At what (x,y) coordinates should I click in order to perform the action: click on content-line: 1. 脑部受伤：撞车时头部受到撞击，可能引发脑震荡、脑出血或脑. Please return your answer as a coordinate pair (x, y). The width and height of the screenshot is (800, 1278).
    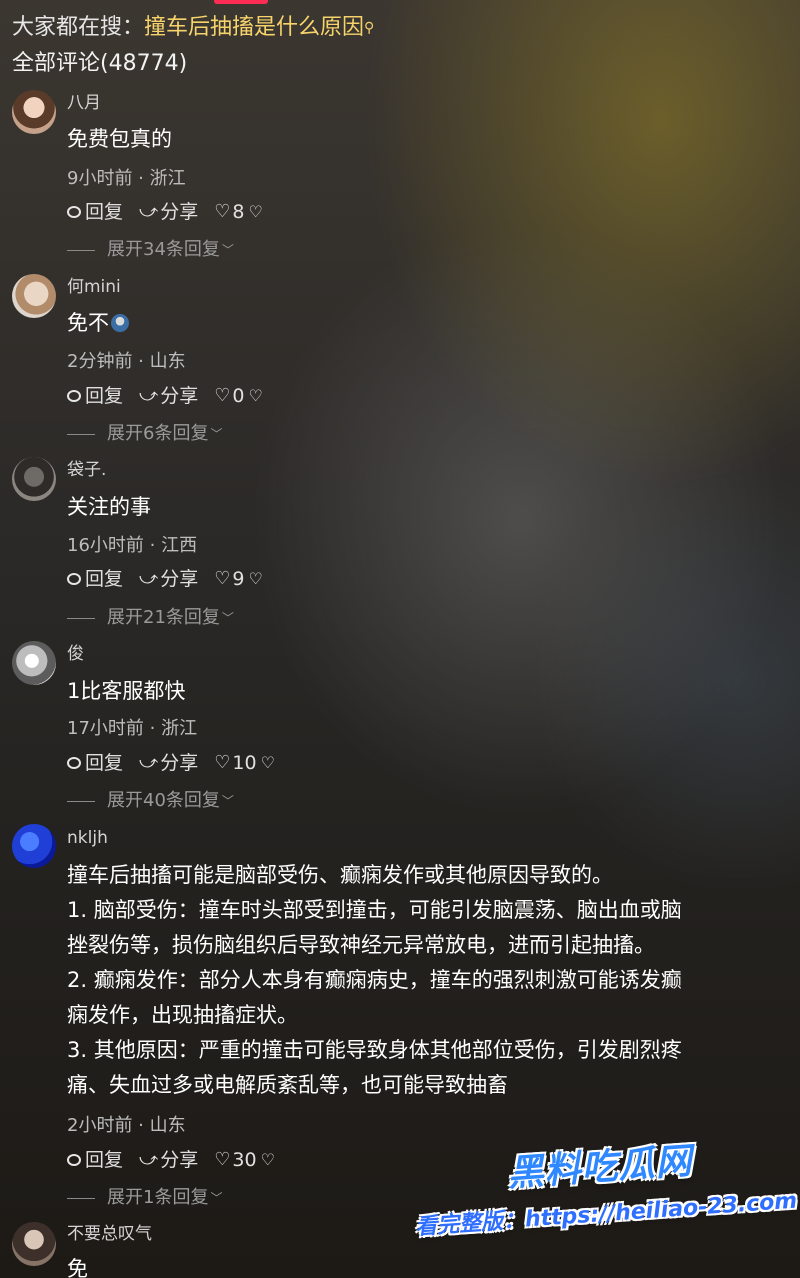
    Looking at the image, I should click on (374, 910).